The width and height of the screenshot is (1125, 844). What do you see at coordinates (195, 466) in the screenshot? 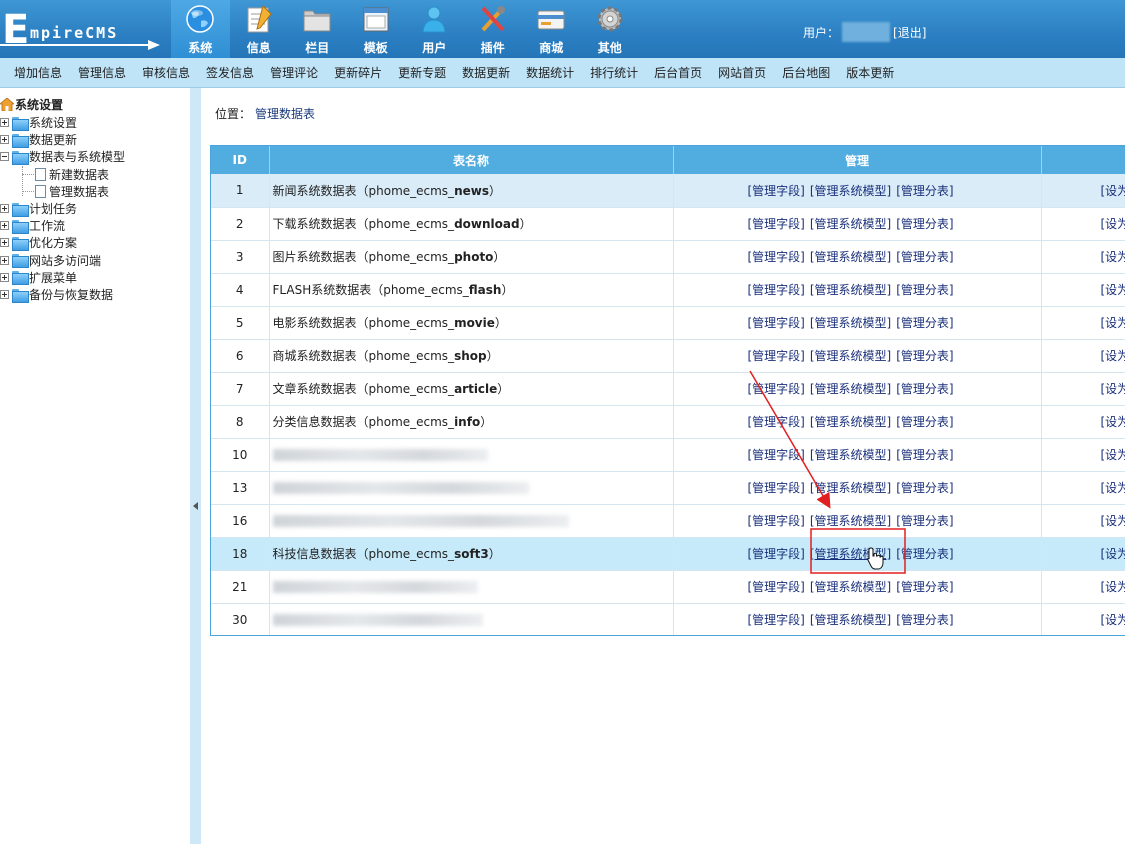
I see `sidebar-toggle` at bounding box center [195, 466].